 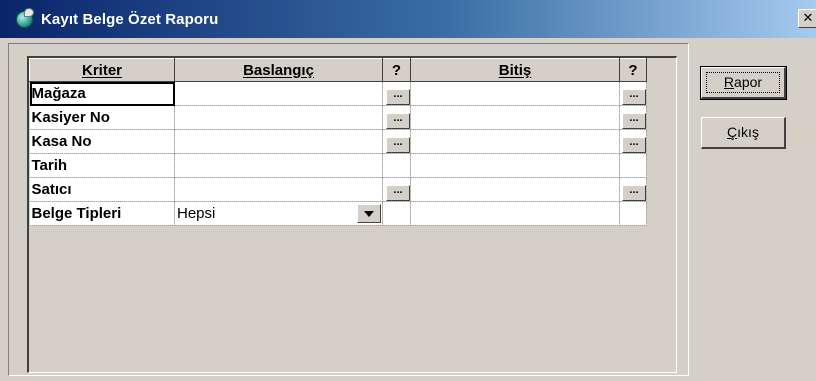 I want to click on exit-button: Çıkış, so click(x=743, y=133).